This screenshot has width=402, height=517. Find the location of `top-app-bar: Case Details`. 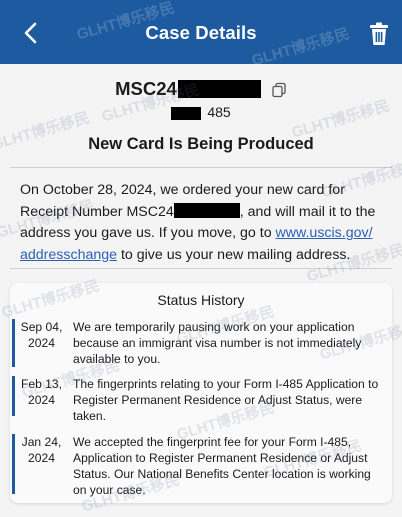

top-app-bar: Case Details is located at coordinates (201, 32).